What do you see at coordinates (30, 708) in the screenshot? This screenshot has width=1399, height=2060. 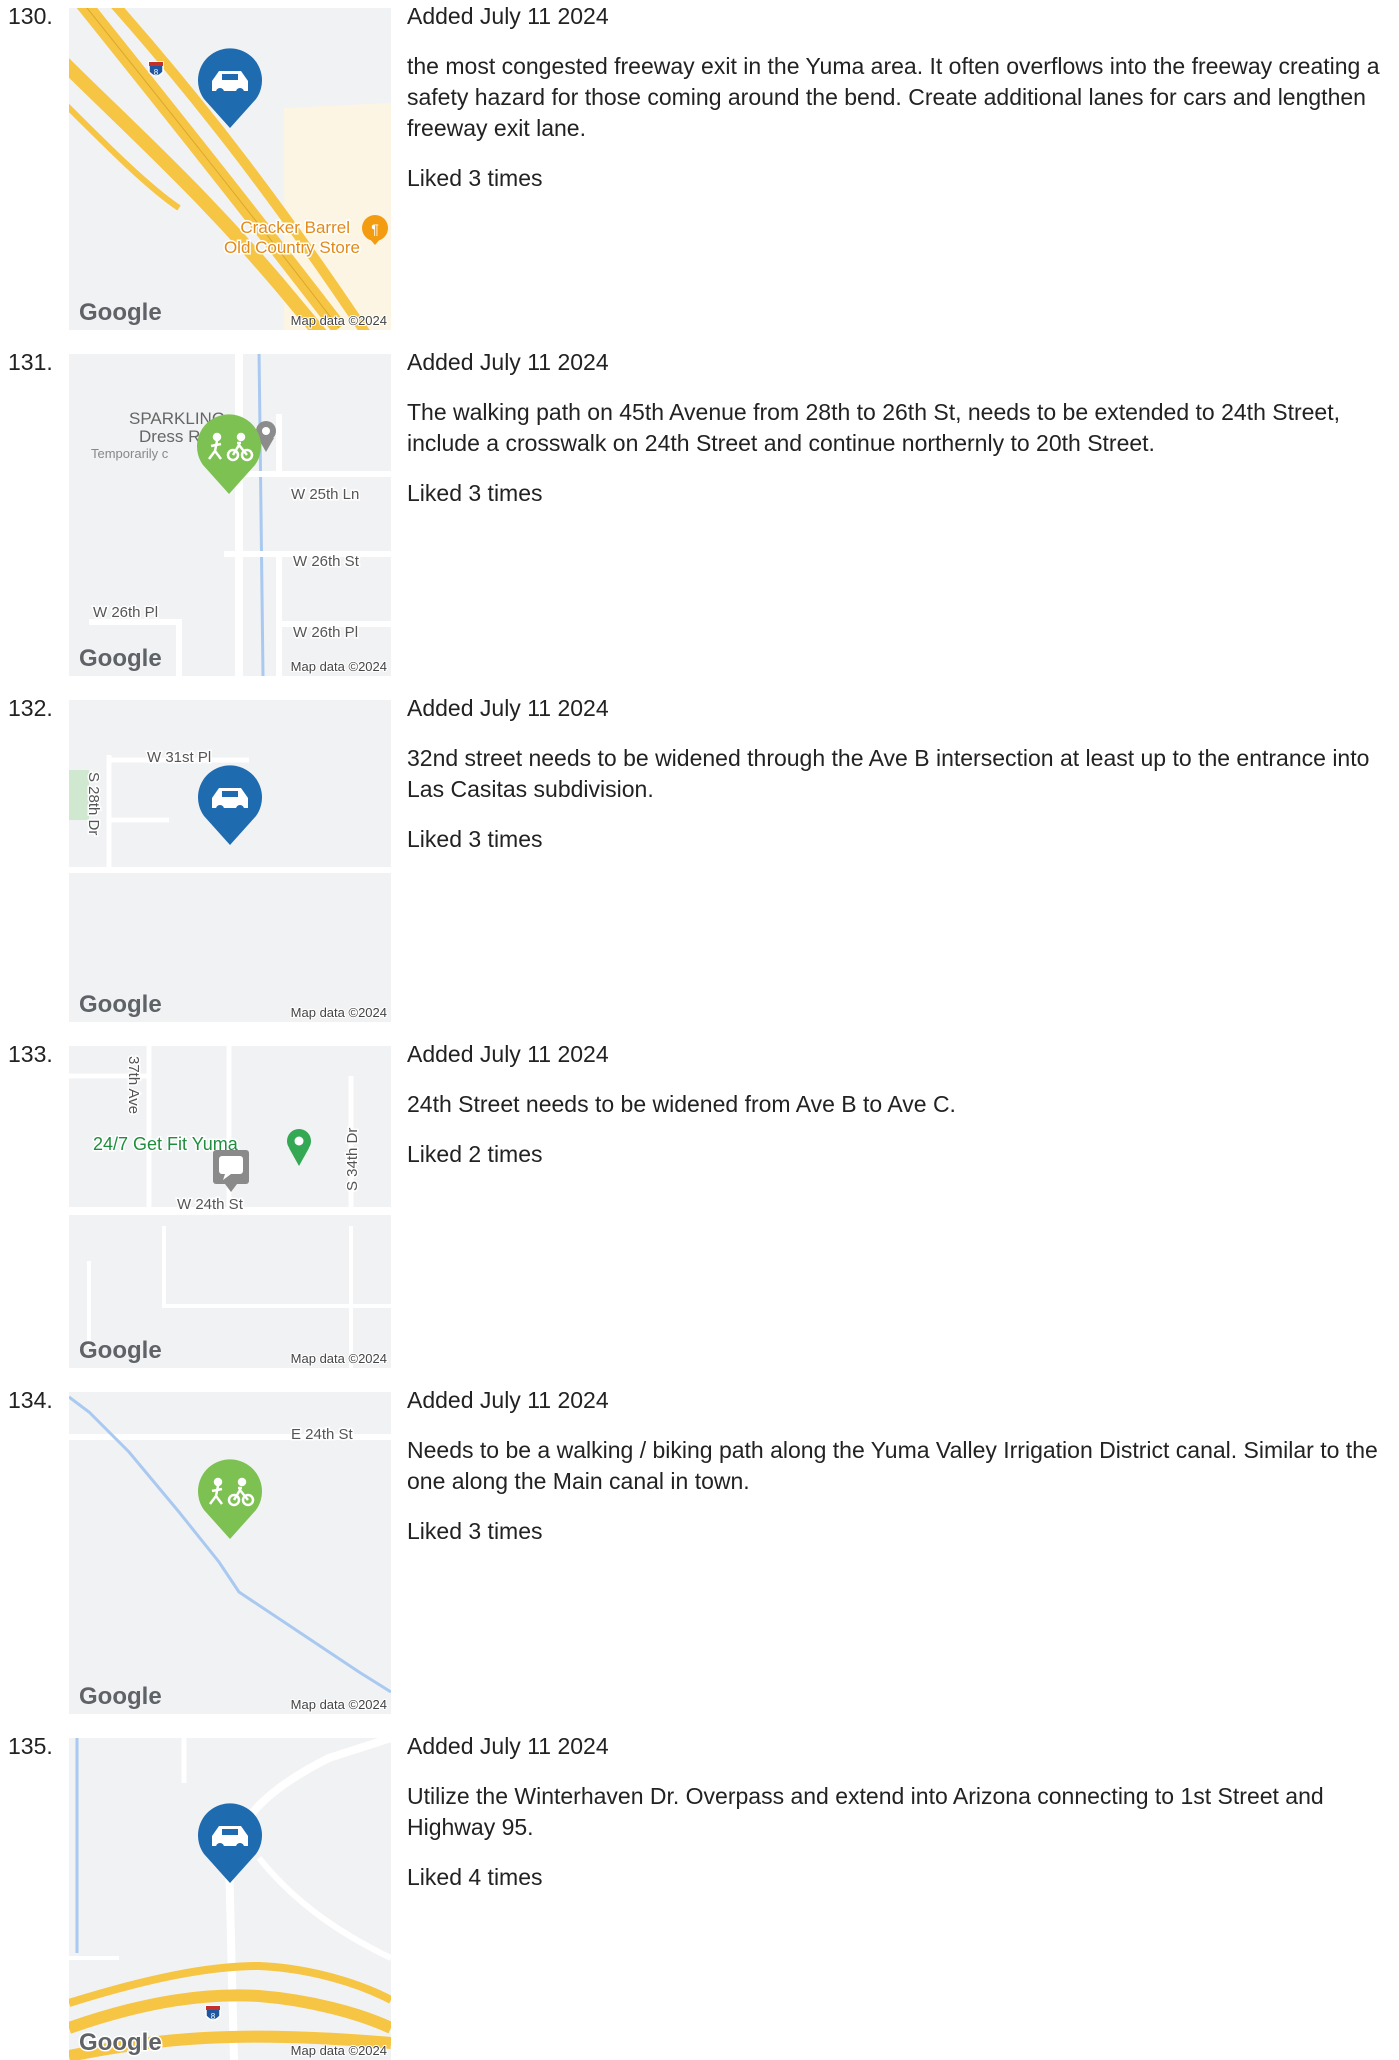 I see `entry-number: 132.` at bounding box center [30, 708].